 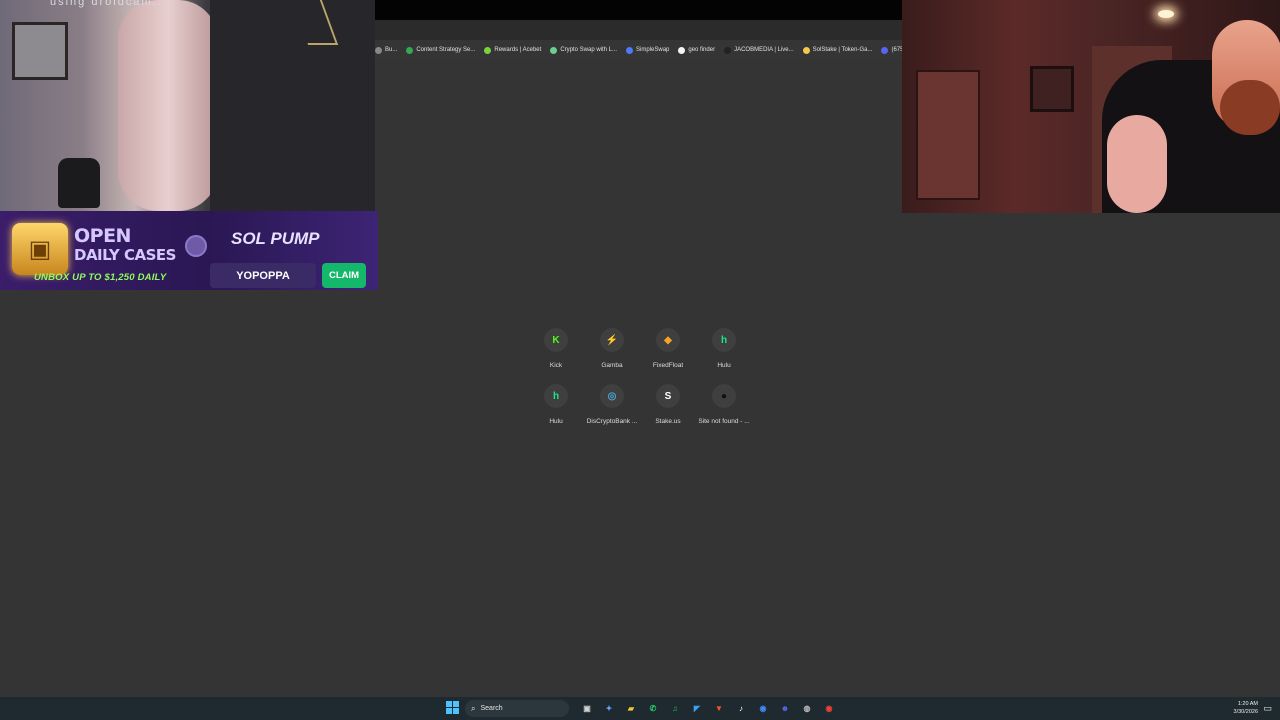 What do you see at coordinates (1166, 14) in the screenshot?
I see `ceiling-lamp` at bounding box center [1166, 14].